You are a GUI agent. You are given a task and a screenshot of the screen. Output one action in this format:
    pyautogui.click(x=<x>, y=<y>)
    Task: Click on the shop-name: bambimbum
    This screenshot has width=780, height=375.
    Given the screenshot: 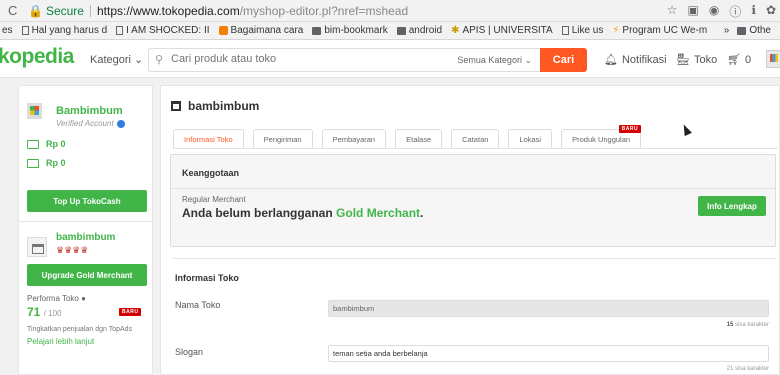 What is the action you would take?
    pyautogui.click(x=85, y=237)
    